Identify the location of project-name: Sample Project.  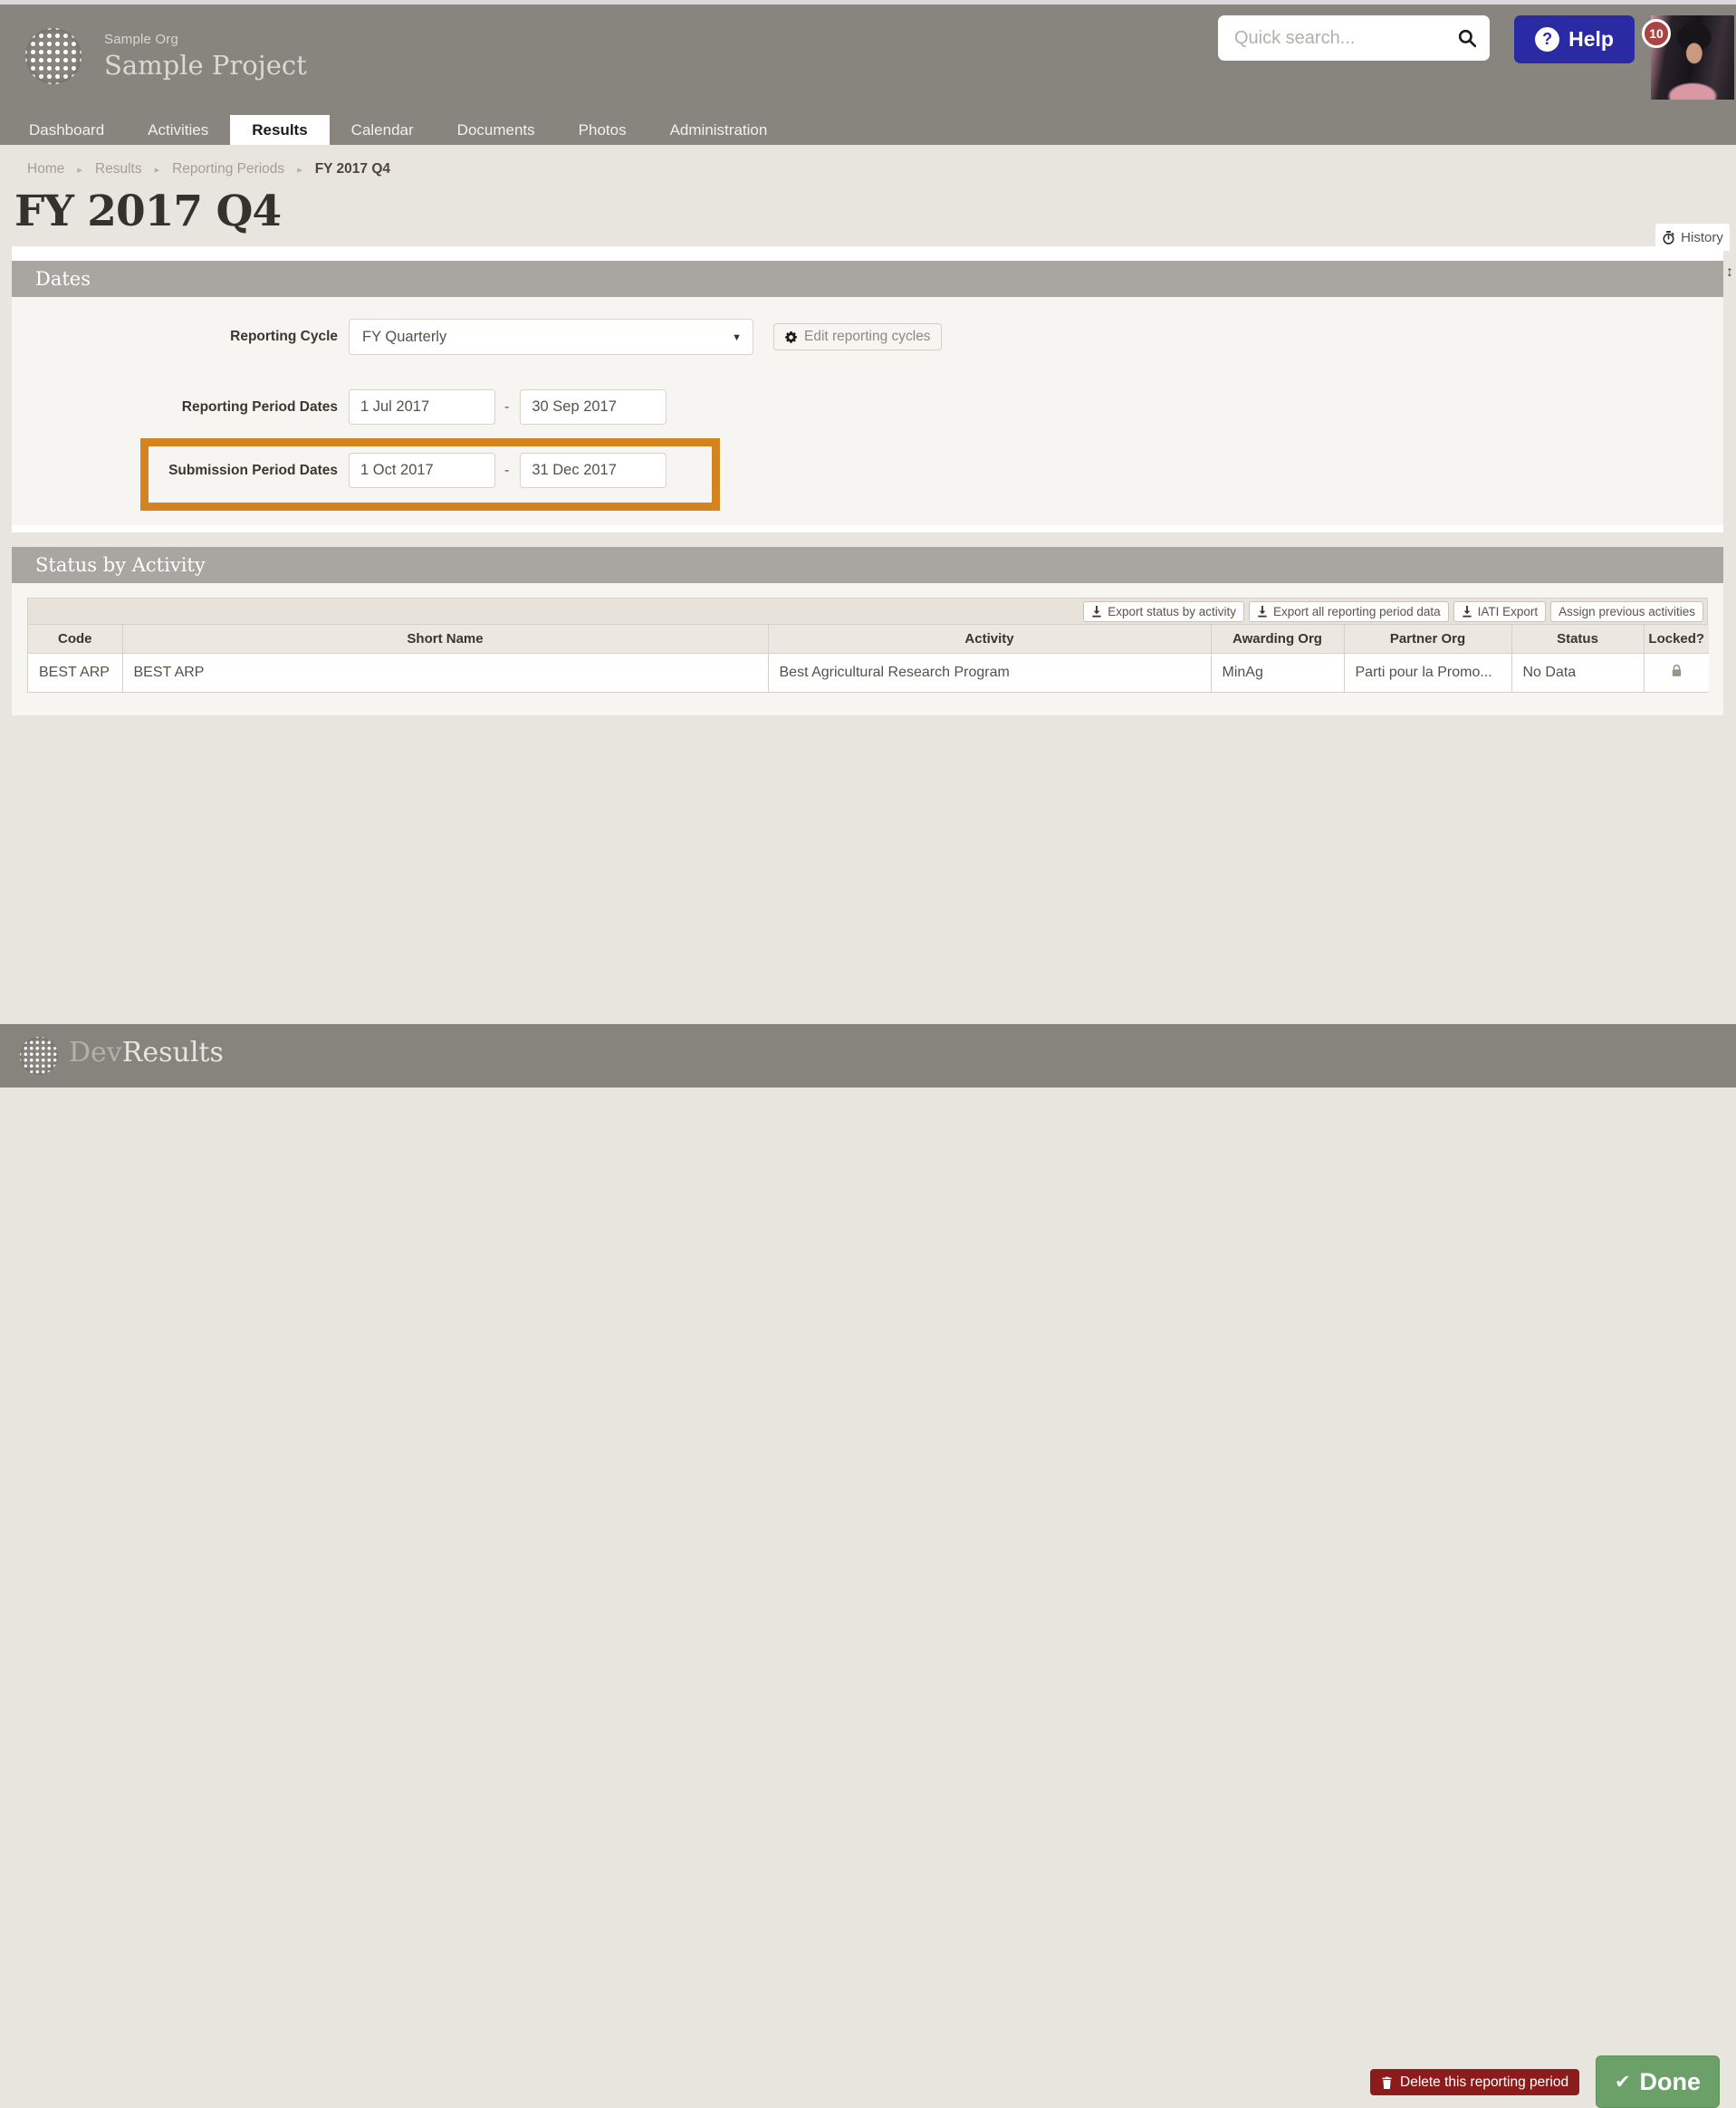
(205, 65).